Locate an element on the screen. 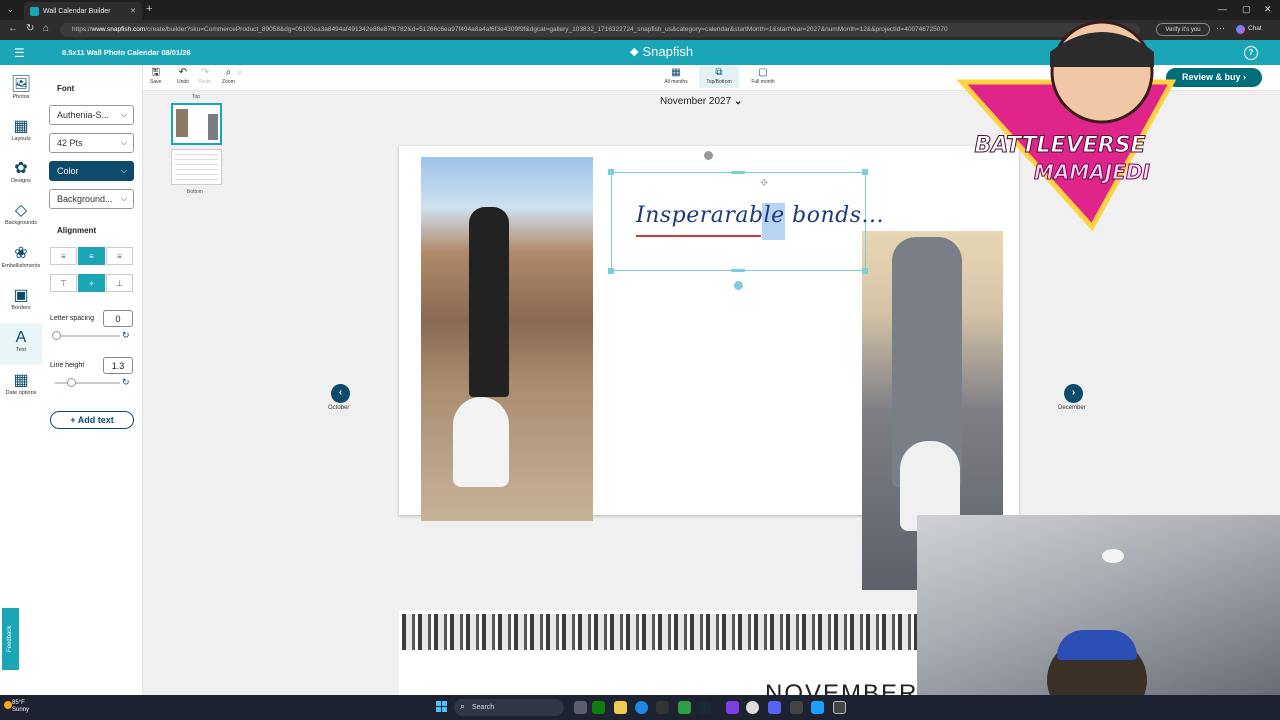  photo-subject is located at coordinates (489, 302).